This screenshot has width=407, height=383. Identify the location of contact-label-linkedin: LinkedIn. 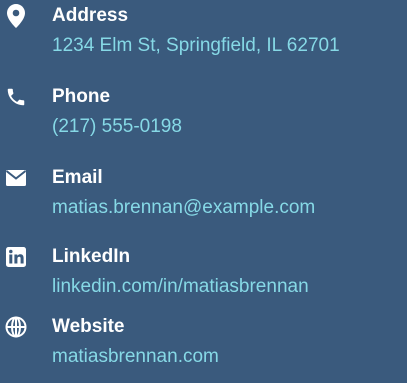
(91, 256).